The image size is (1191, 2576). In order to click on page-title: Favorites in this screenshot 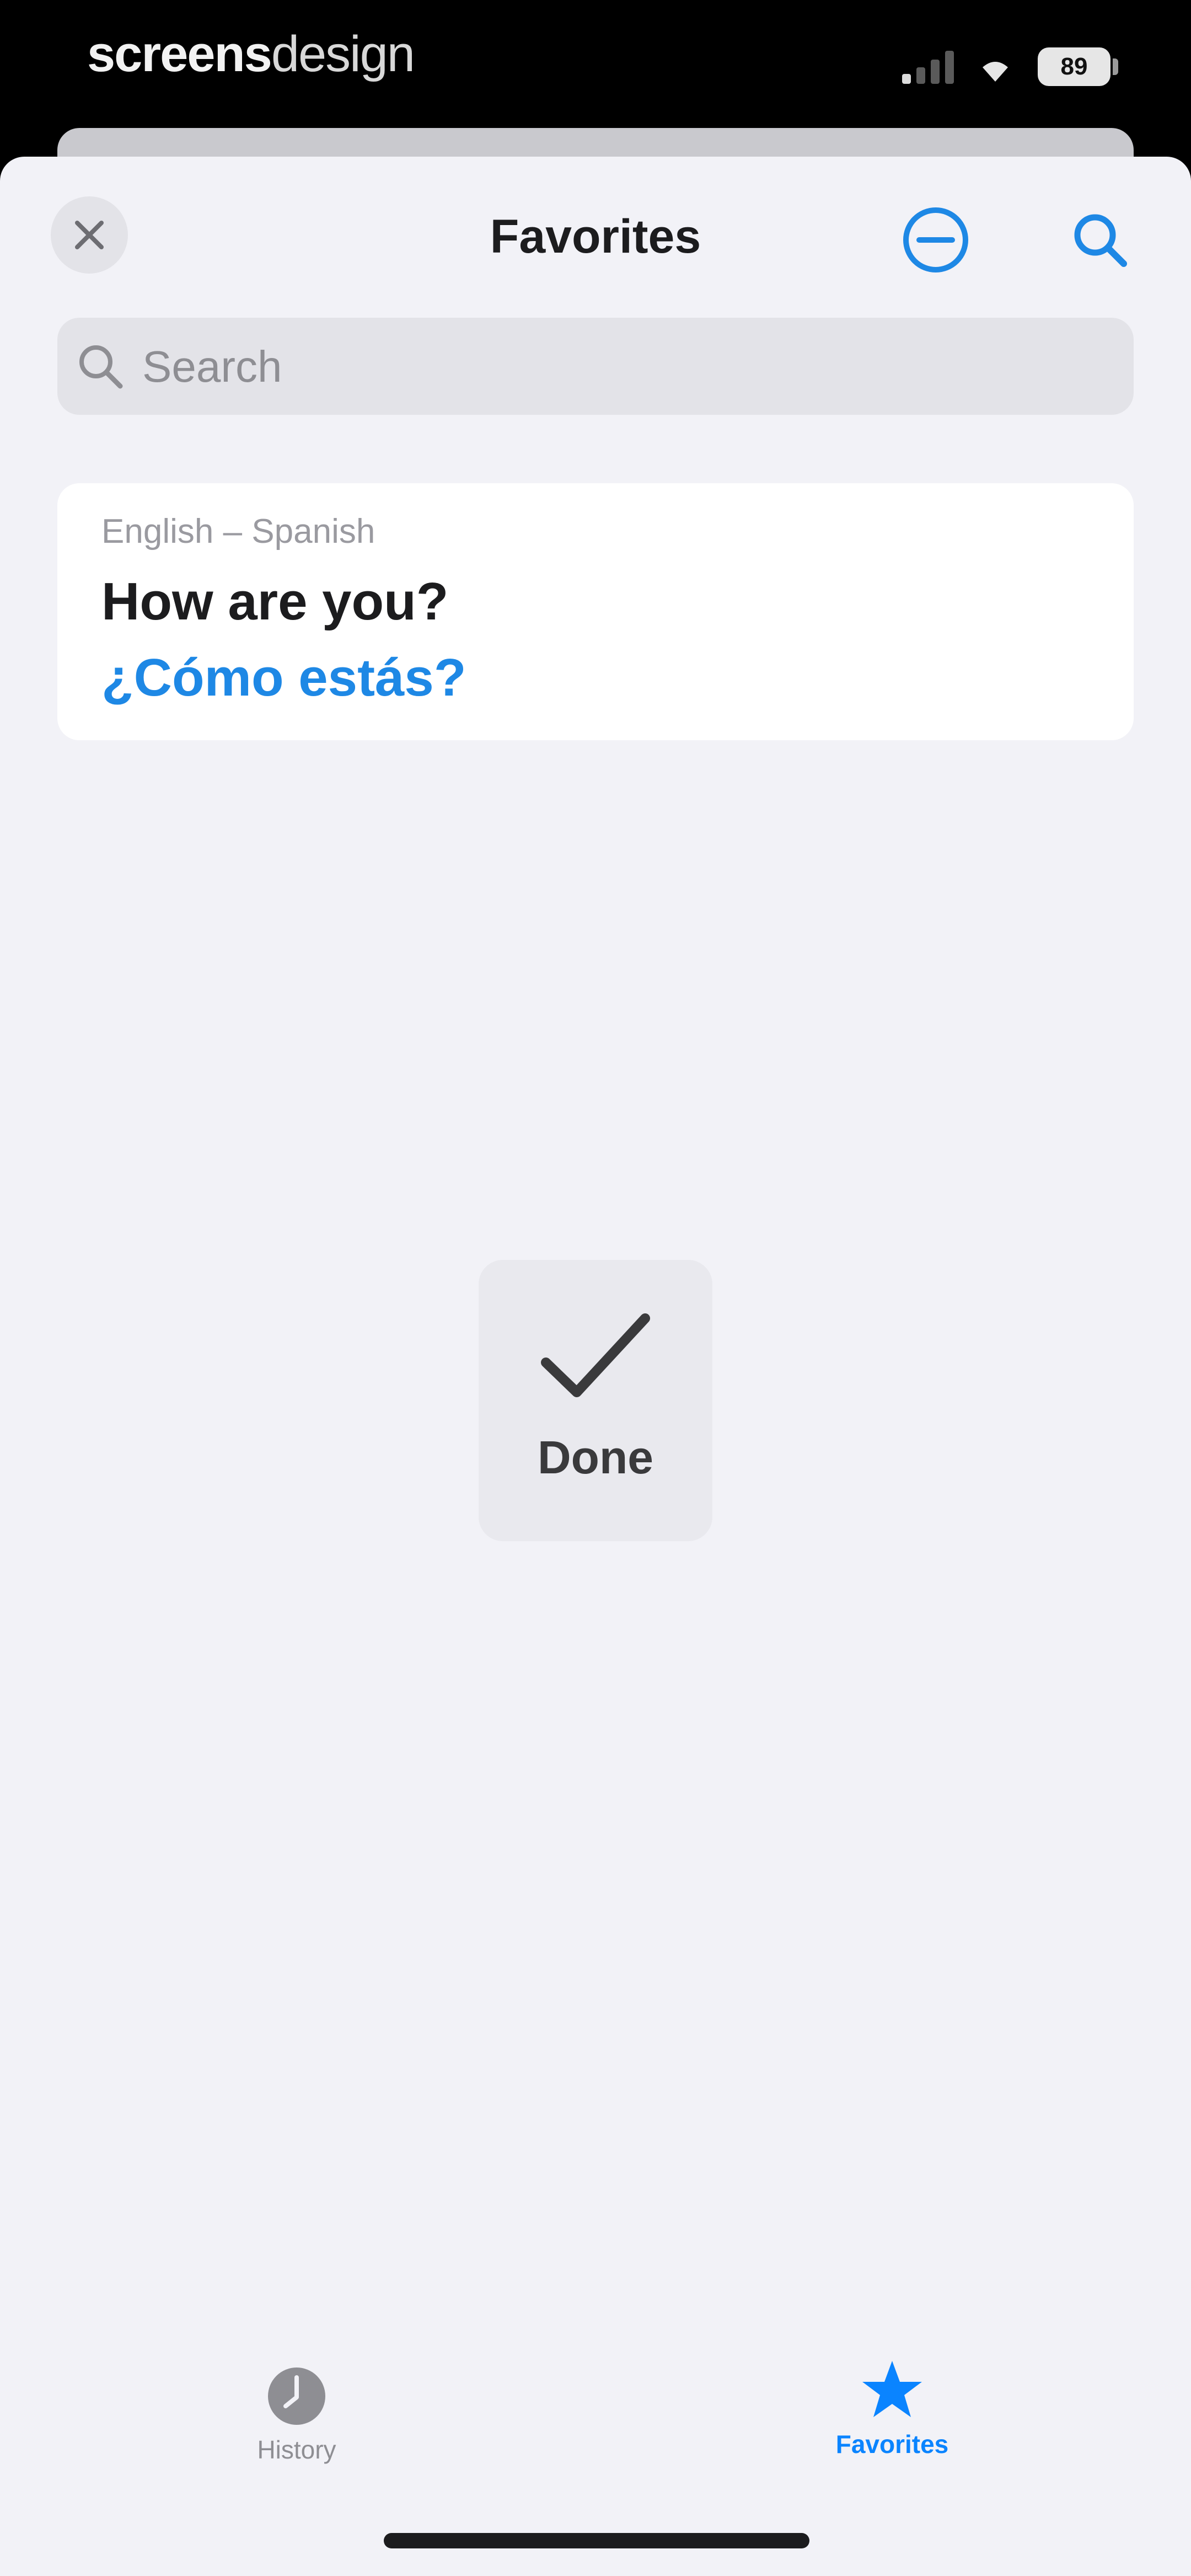, I will do `click(595, 236)`.